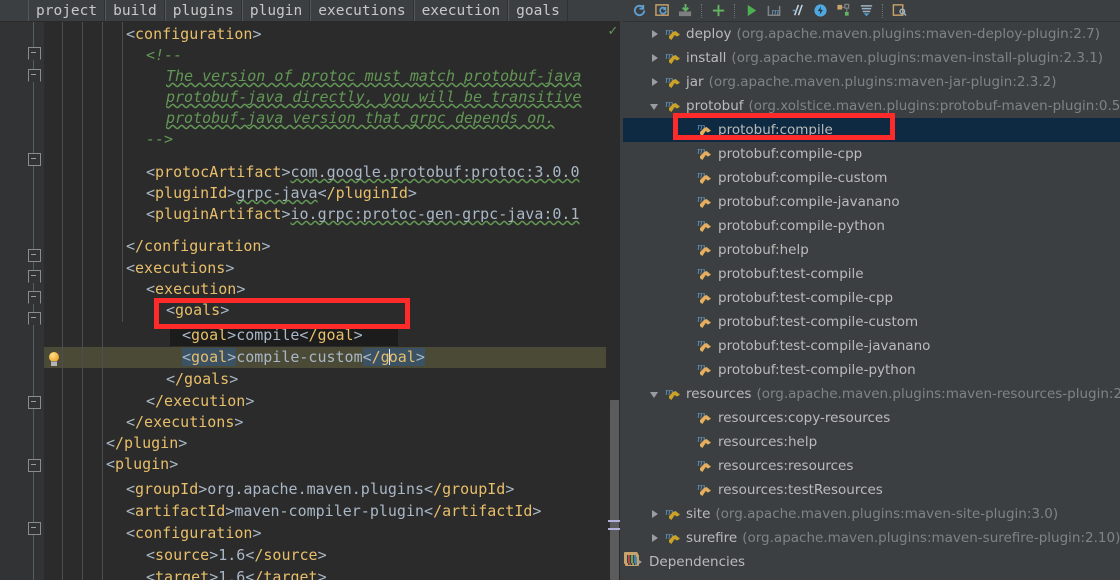  What do you see at coordinates (899, 11) in the screenshot?
I see `maven-settings-icon` at bounding box center [899, 11].